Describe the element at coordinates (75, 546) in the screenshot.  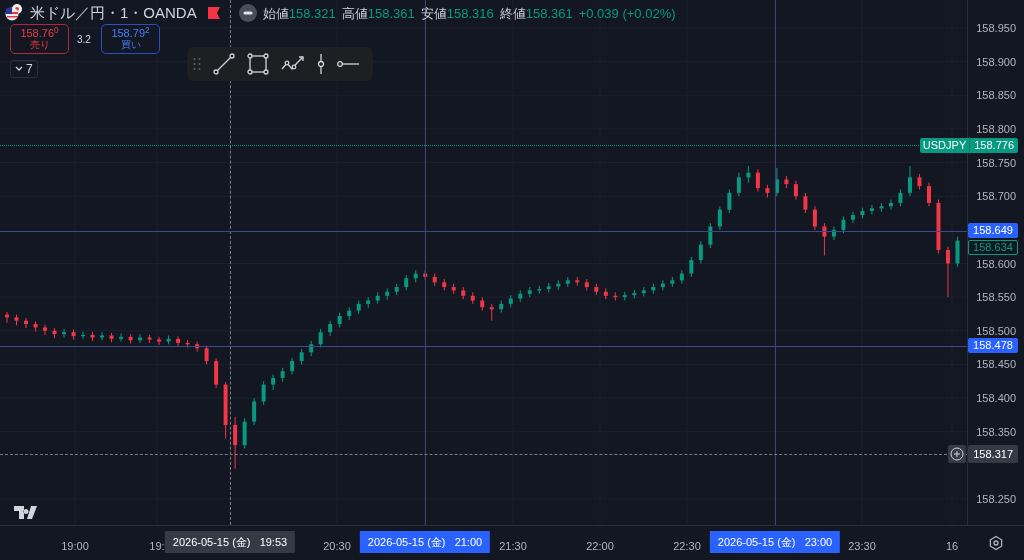
I see `time-label: 19:00` at that location.